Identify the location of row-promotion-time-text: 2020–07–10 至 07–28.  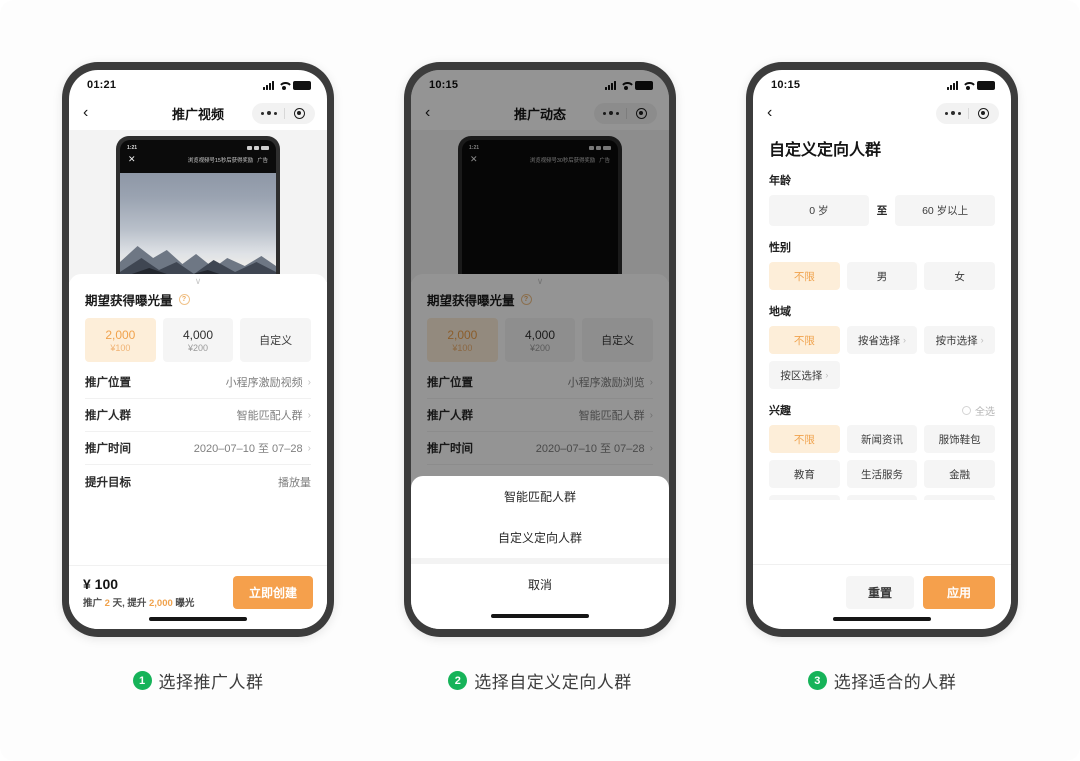
(248, 449).